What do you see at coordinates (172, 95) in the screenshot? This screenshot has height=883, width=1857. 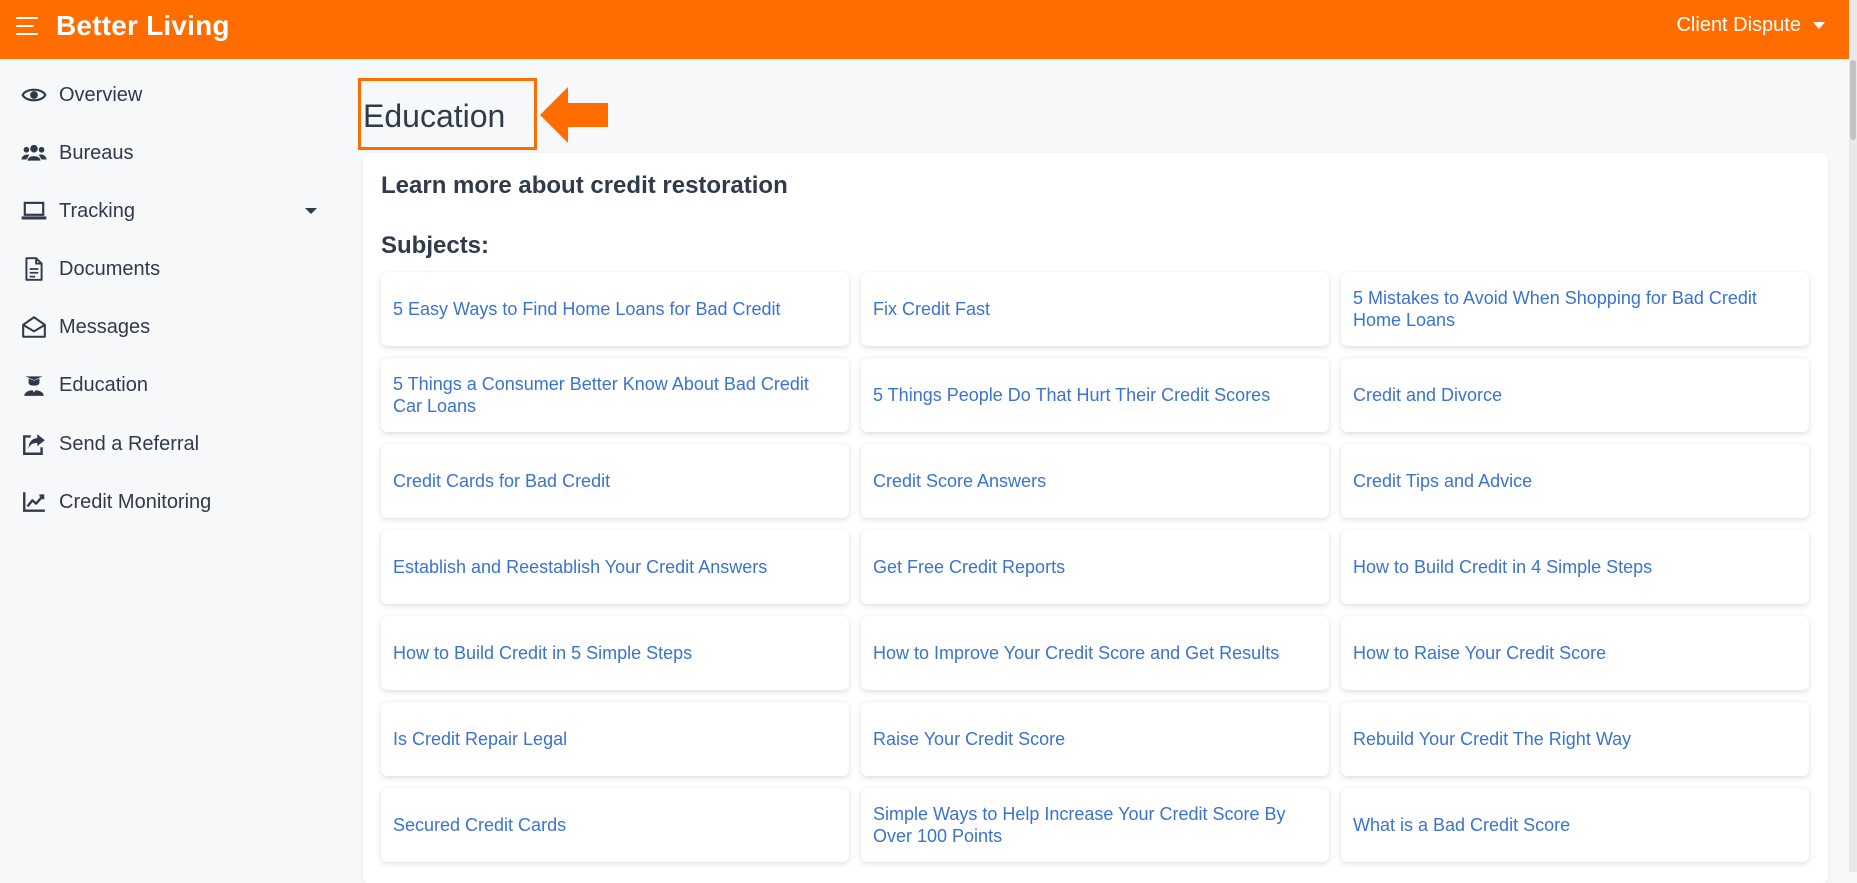 I see `sidebar-item-overview: Overview` at bounding box center [172, 95].